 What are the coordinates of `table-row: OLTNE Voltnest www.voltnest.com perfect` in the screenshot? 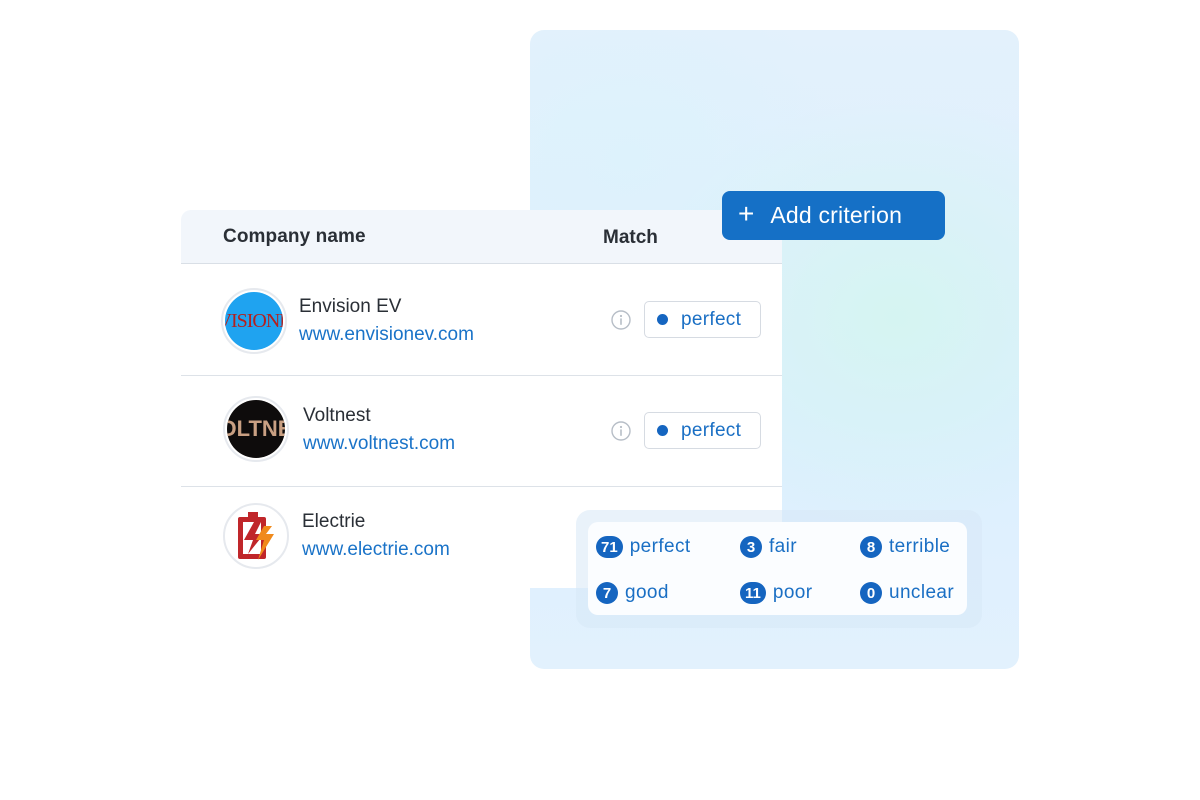 It's located at (481, 431).